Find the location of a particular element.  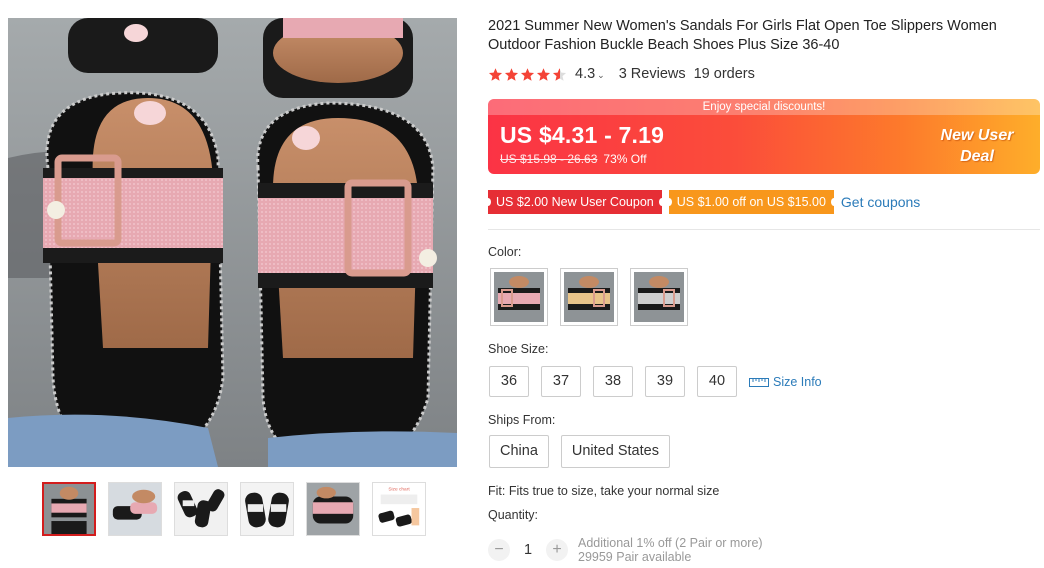

ships-from-label: Ships From: is located at coordinates (522, 420).